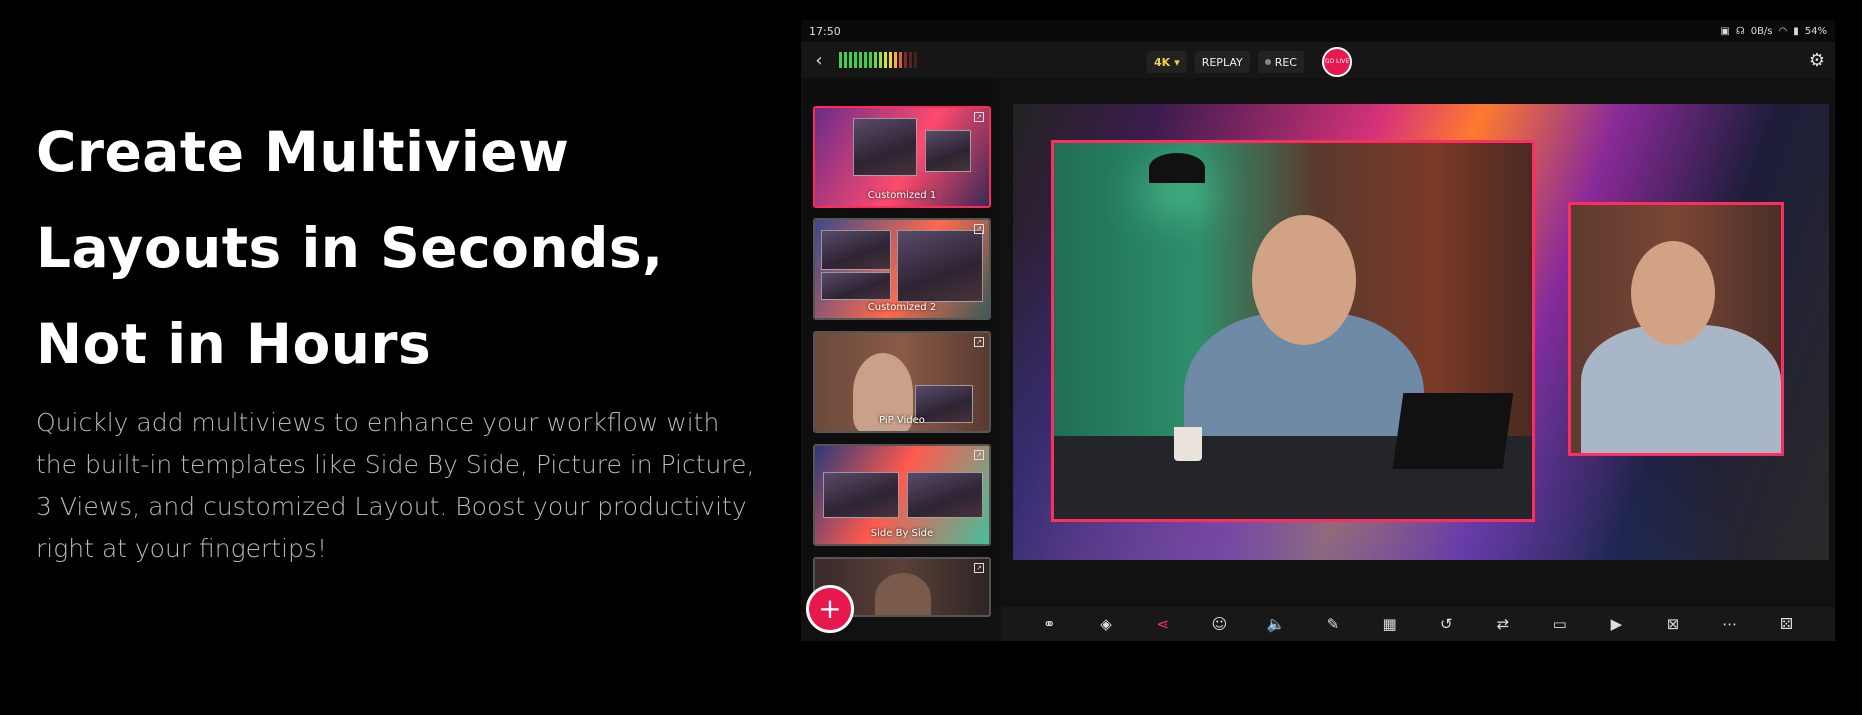  What do you see at coordinates (1453, 431) in the screenshot?
I see `laptop` at bounding box center [1453, 431].